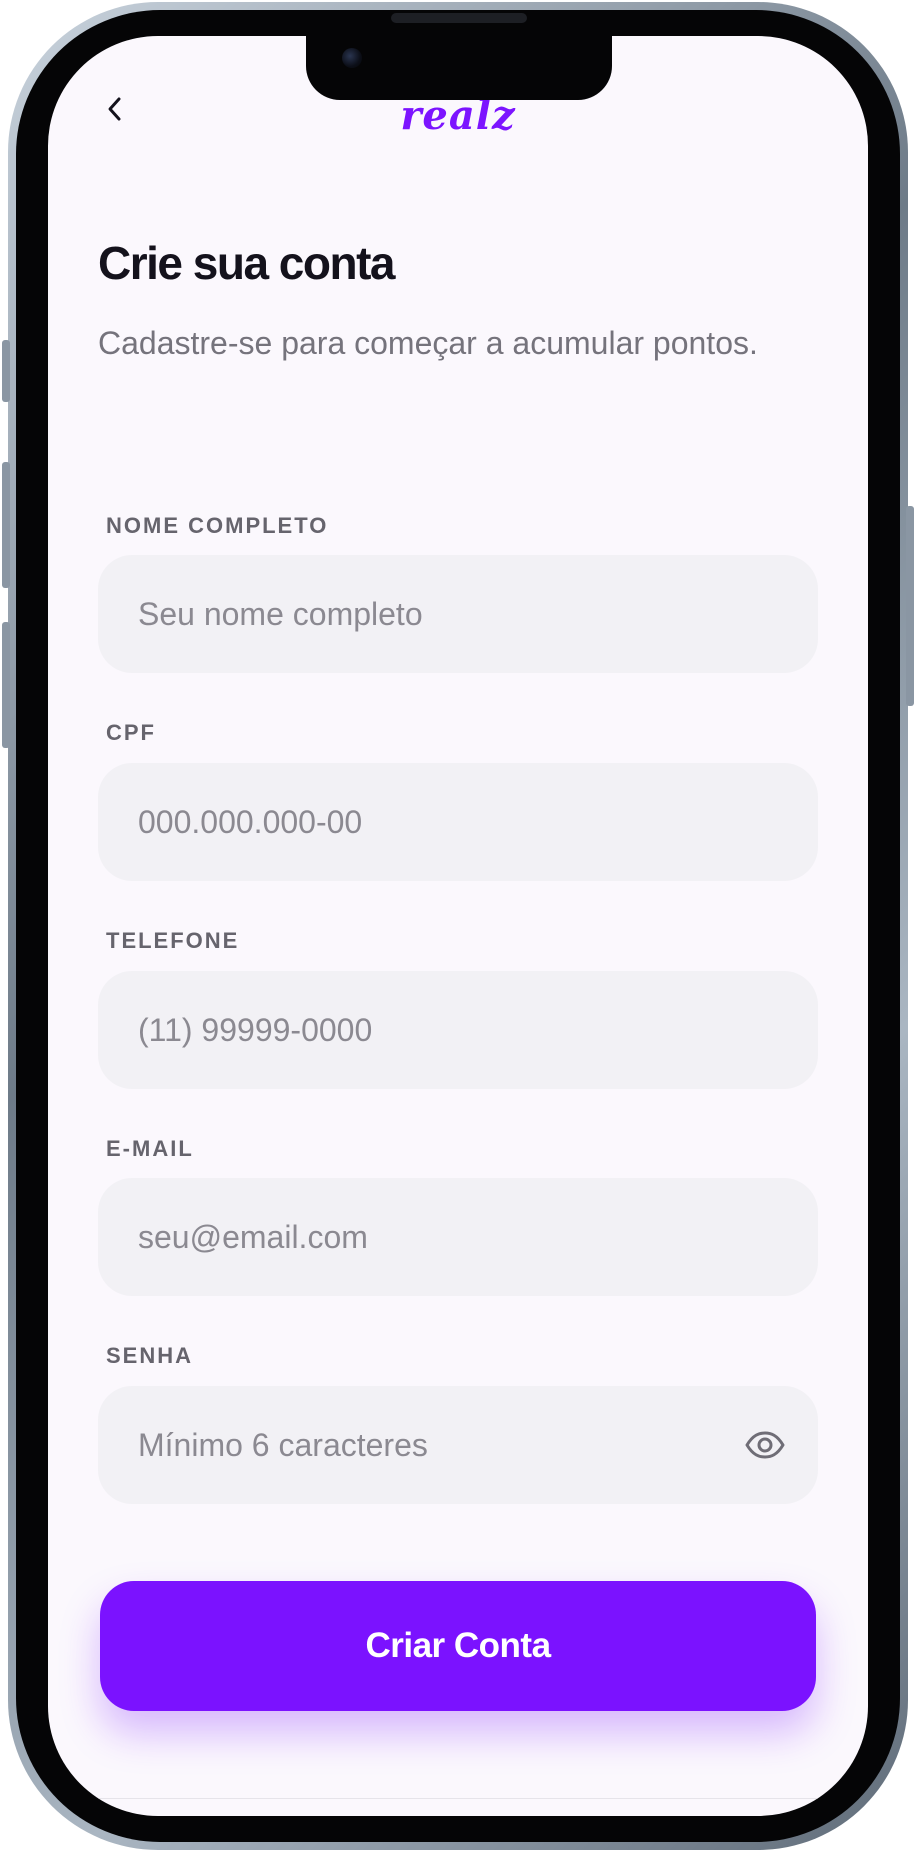 The width and height of the screenshot is (914, 1854). Describe the element at coordinates (459, 18) in the screenshot. I see `earpiece-speaker` at that location.